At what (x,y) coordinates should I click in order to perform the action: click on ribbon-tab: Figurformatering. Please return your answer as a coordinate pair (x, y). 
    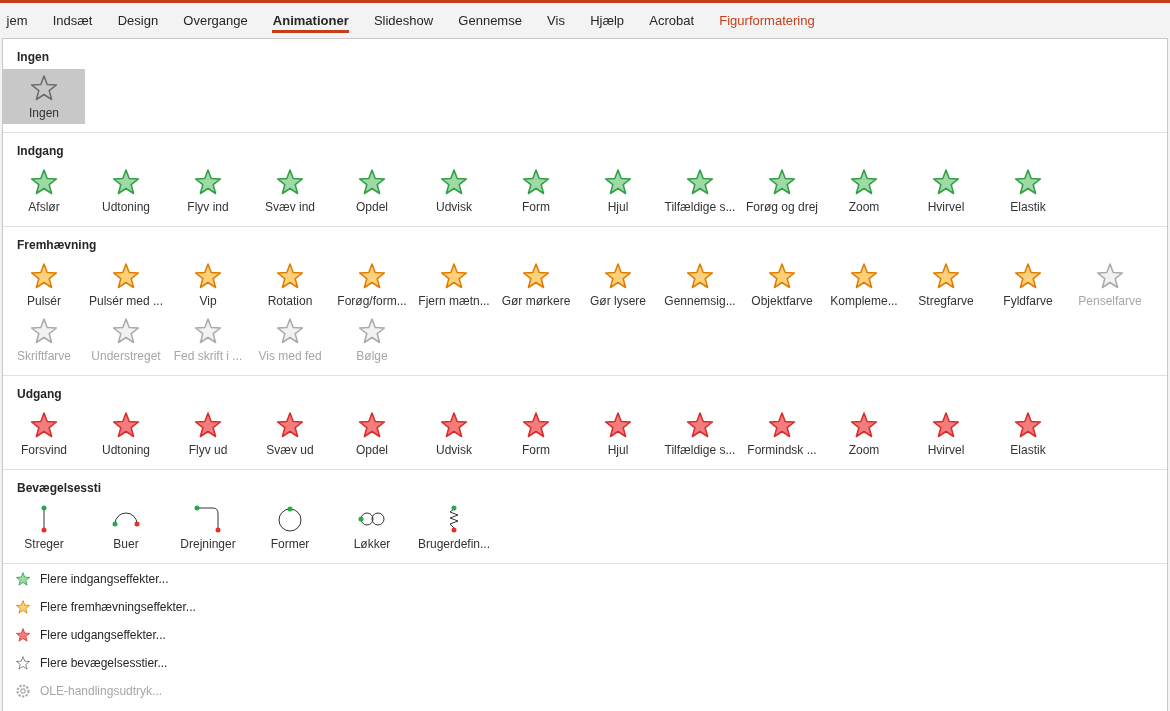
    Looking at the image, I should click on (767, 20).